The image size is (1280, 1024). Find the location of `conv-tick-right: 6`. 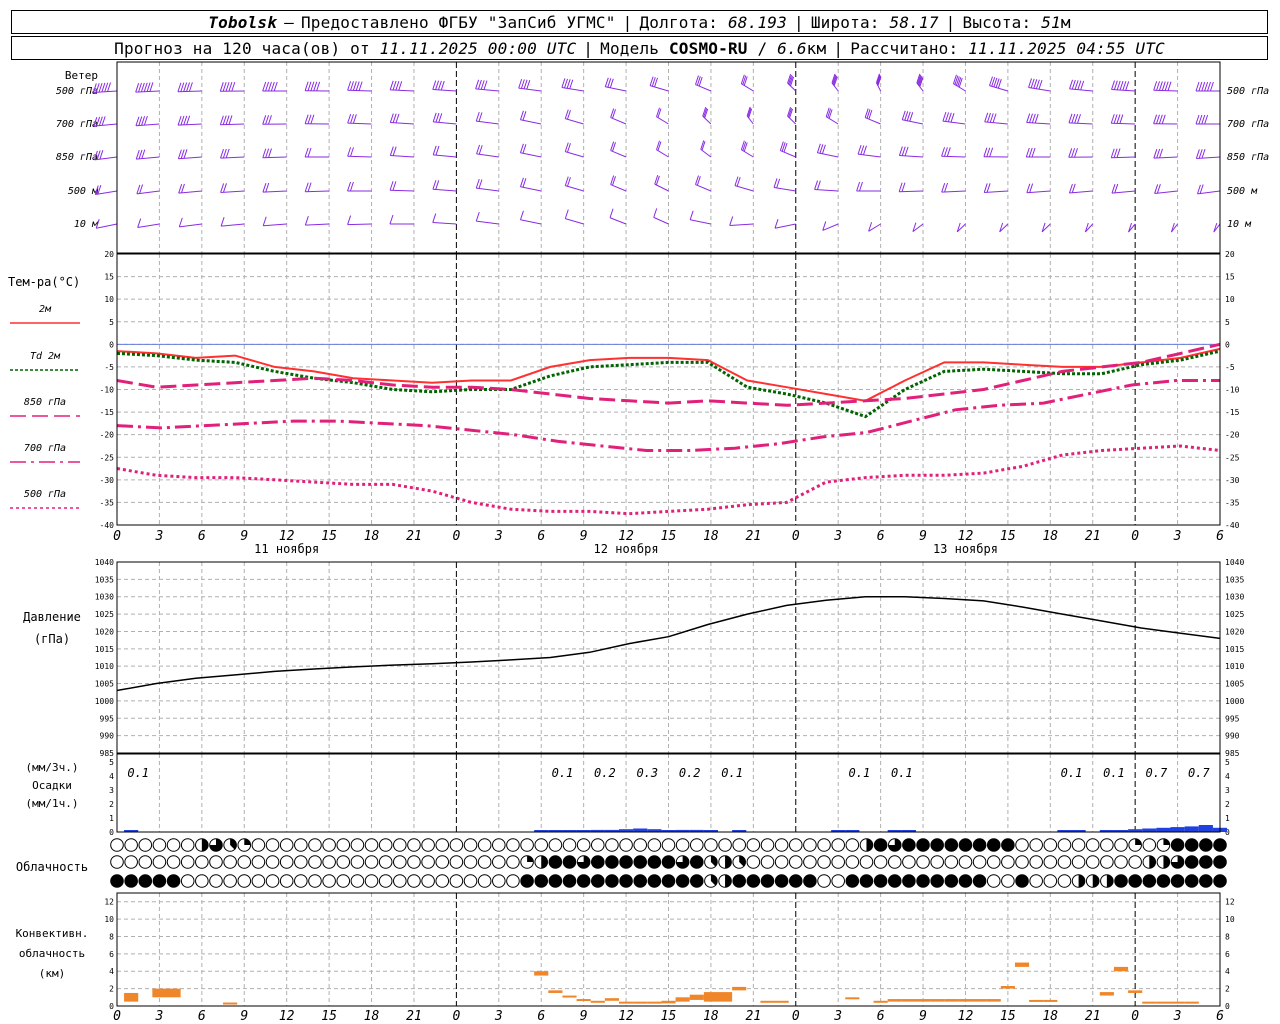

conv-tick-right: 6 is located at coordinates (1227, 954).